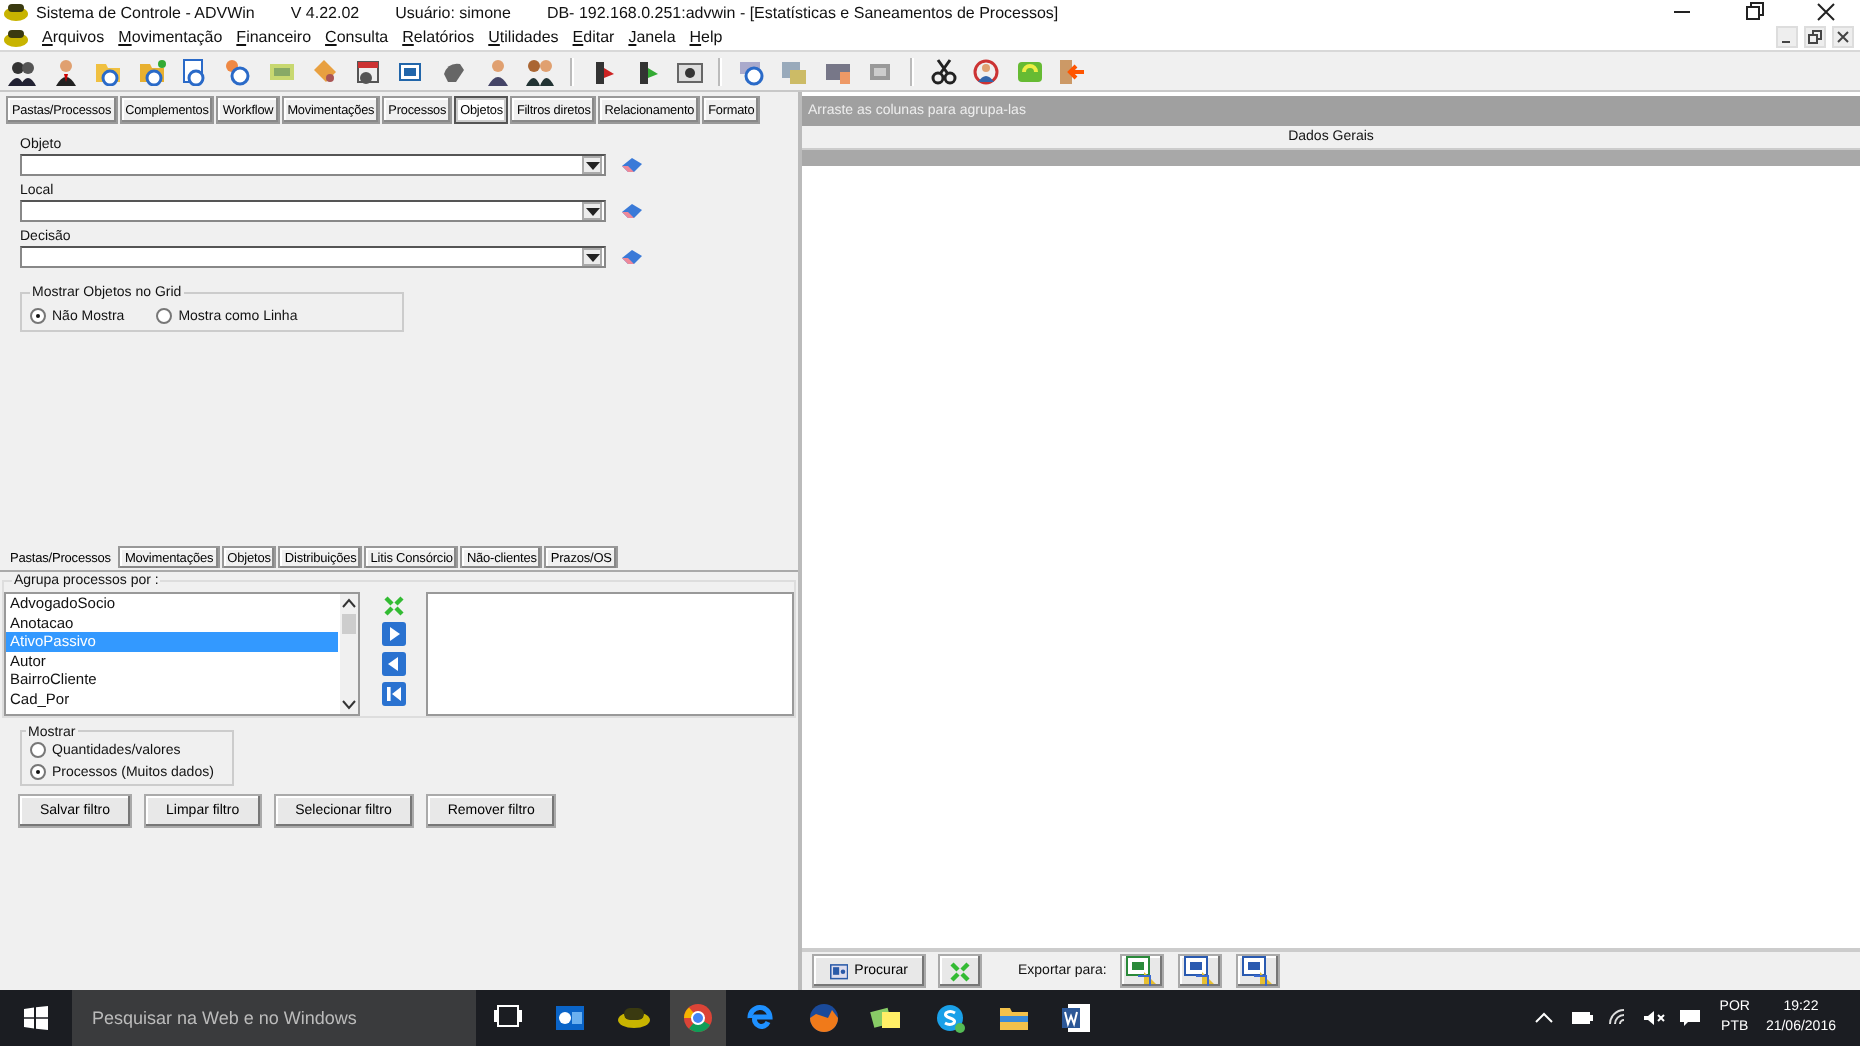 The image size is (1860, 1046). What do you see at coordinates (706, 37) in the screenshot?
I see `menu-item: Help` at bounding box center [706, 37].